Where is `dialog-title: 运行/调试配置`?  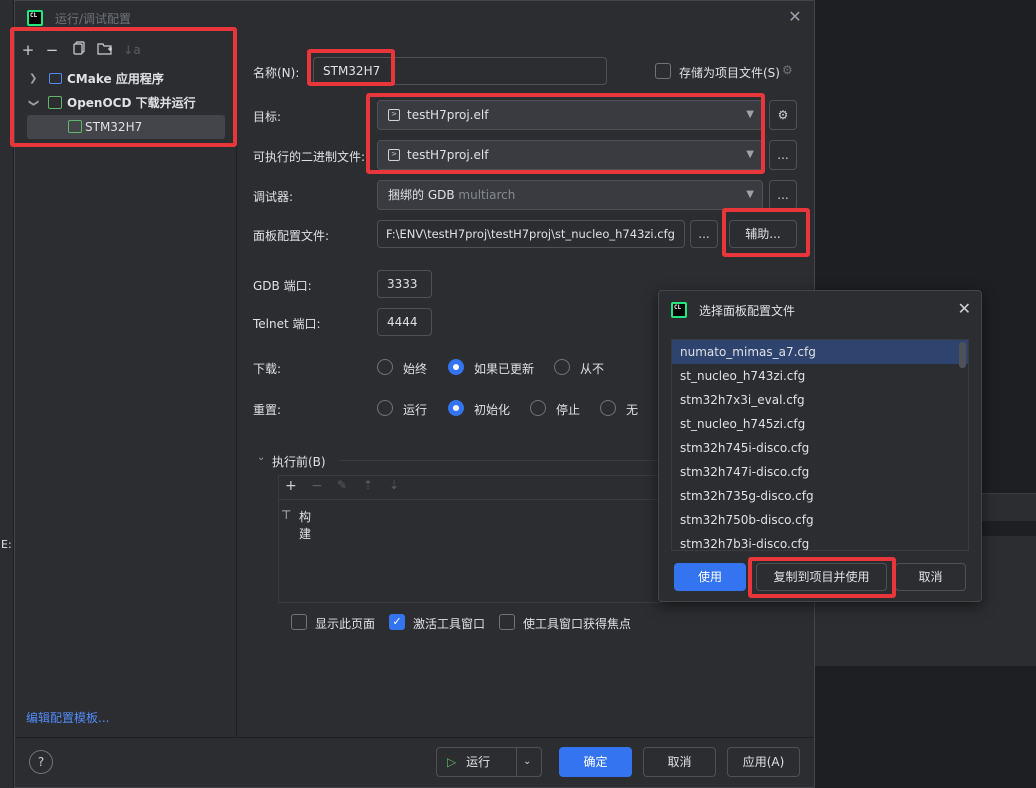 dialog-title: 运行/调试配置 is located at coordinates (93, 19).